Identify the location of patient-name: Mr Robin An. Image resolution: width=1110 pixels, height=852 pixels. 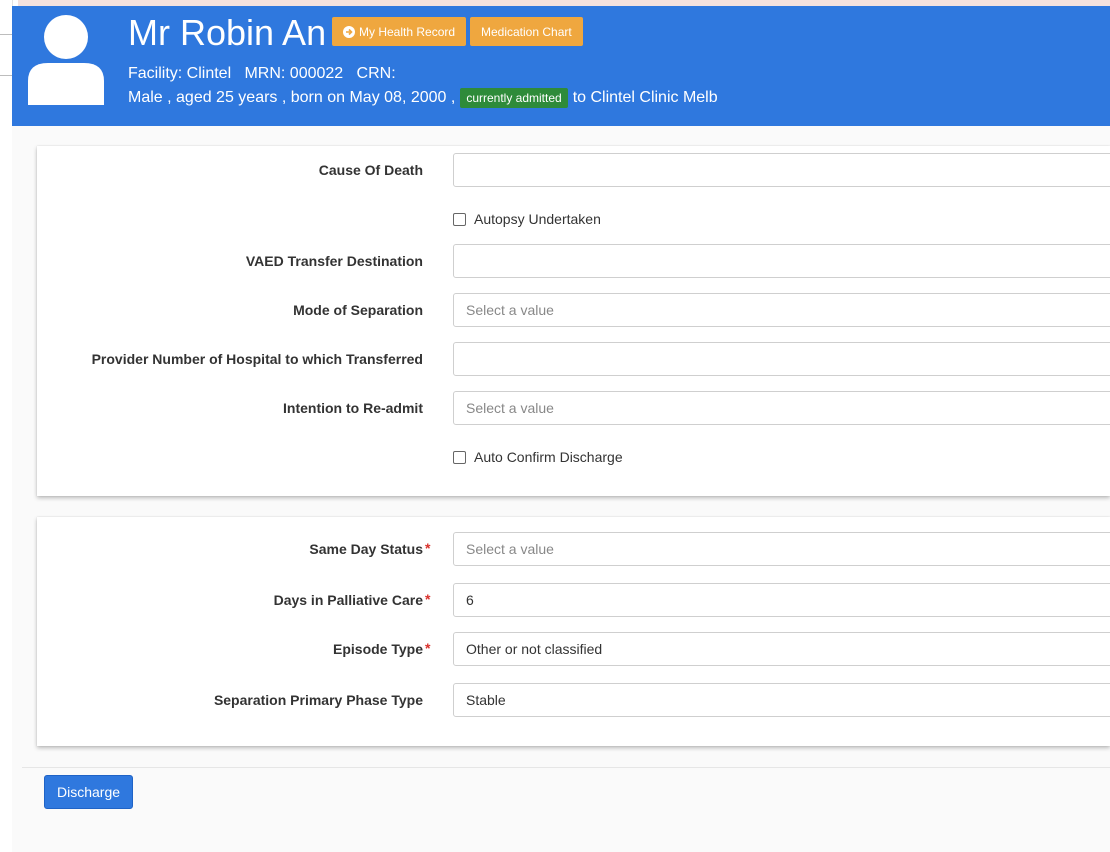
(227, 32).